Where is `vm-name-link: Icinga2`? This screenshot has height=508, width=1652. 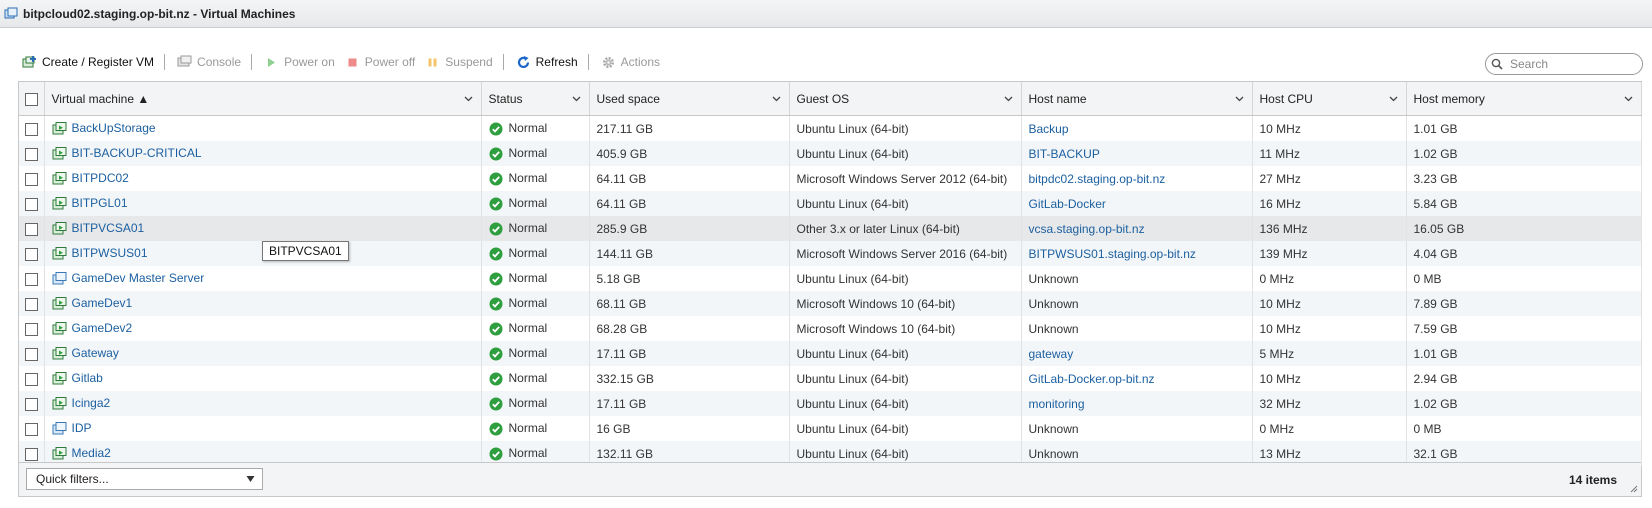
vm-name-link: Icinga2 is located at coordinates (91, 403).